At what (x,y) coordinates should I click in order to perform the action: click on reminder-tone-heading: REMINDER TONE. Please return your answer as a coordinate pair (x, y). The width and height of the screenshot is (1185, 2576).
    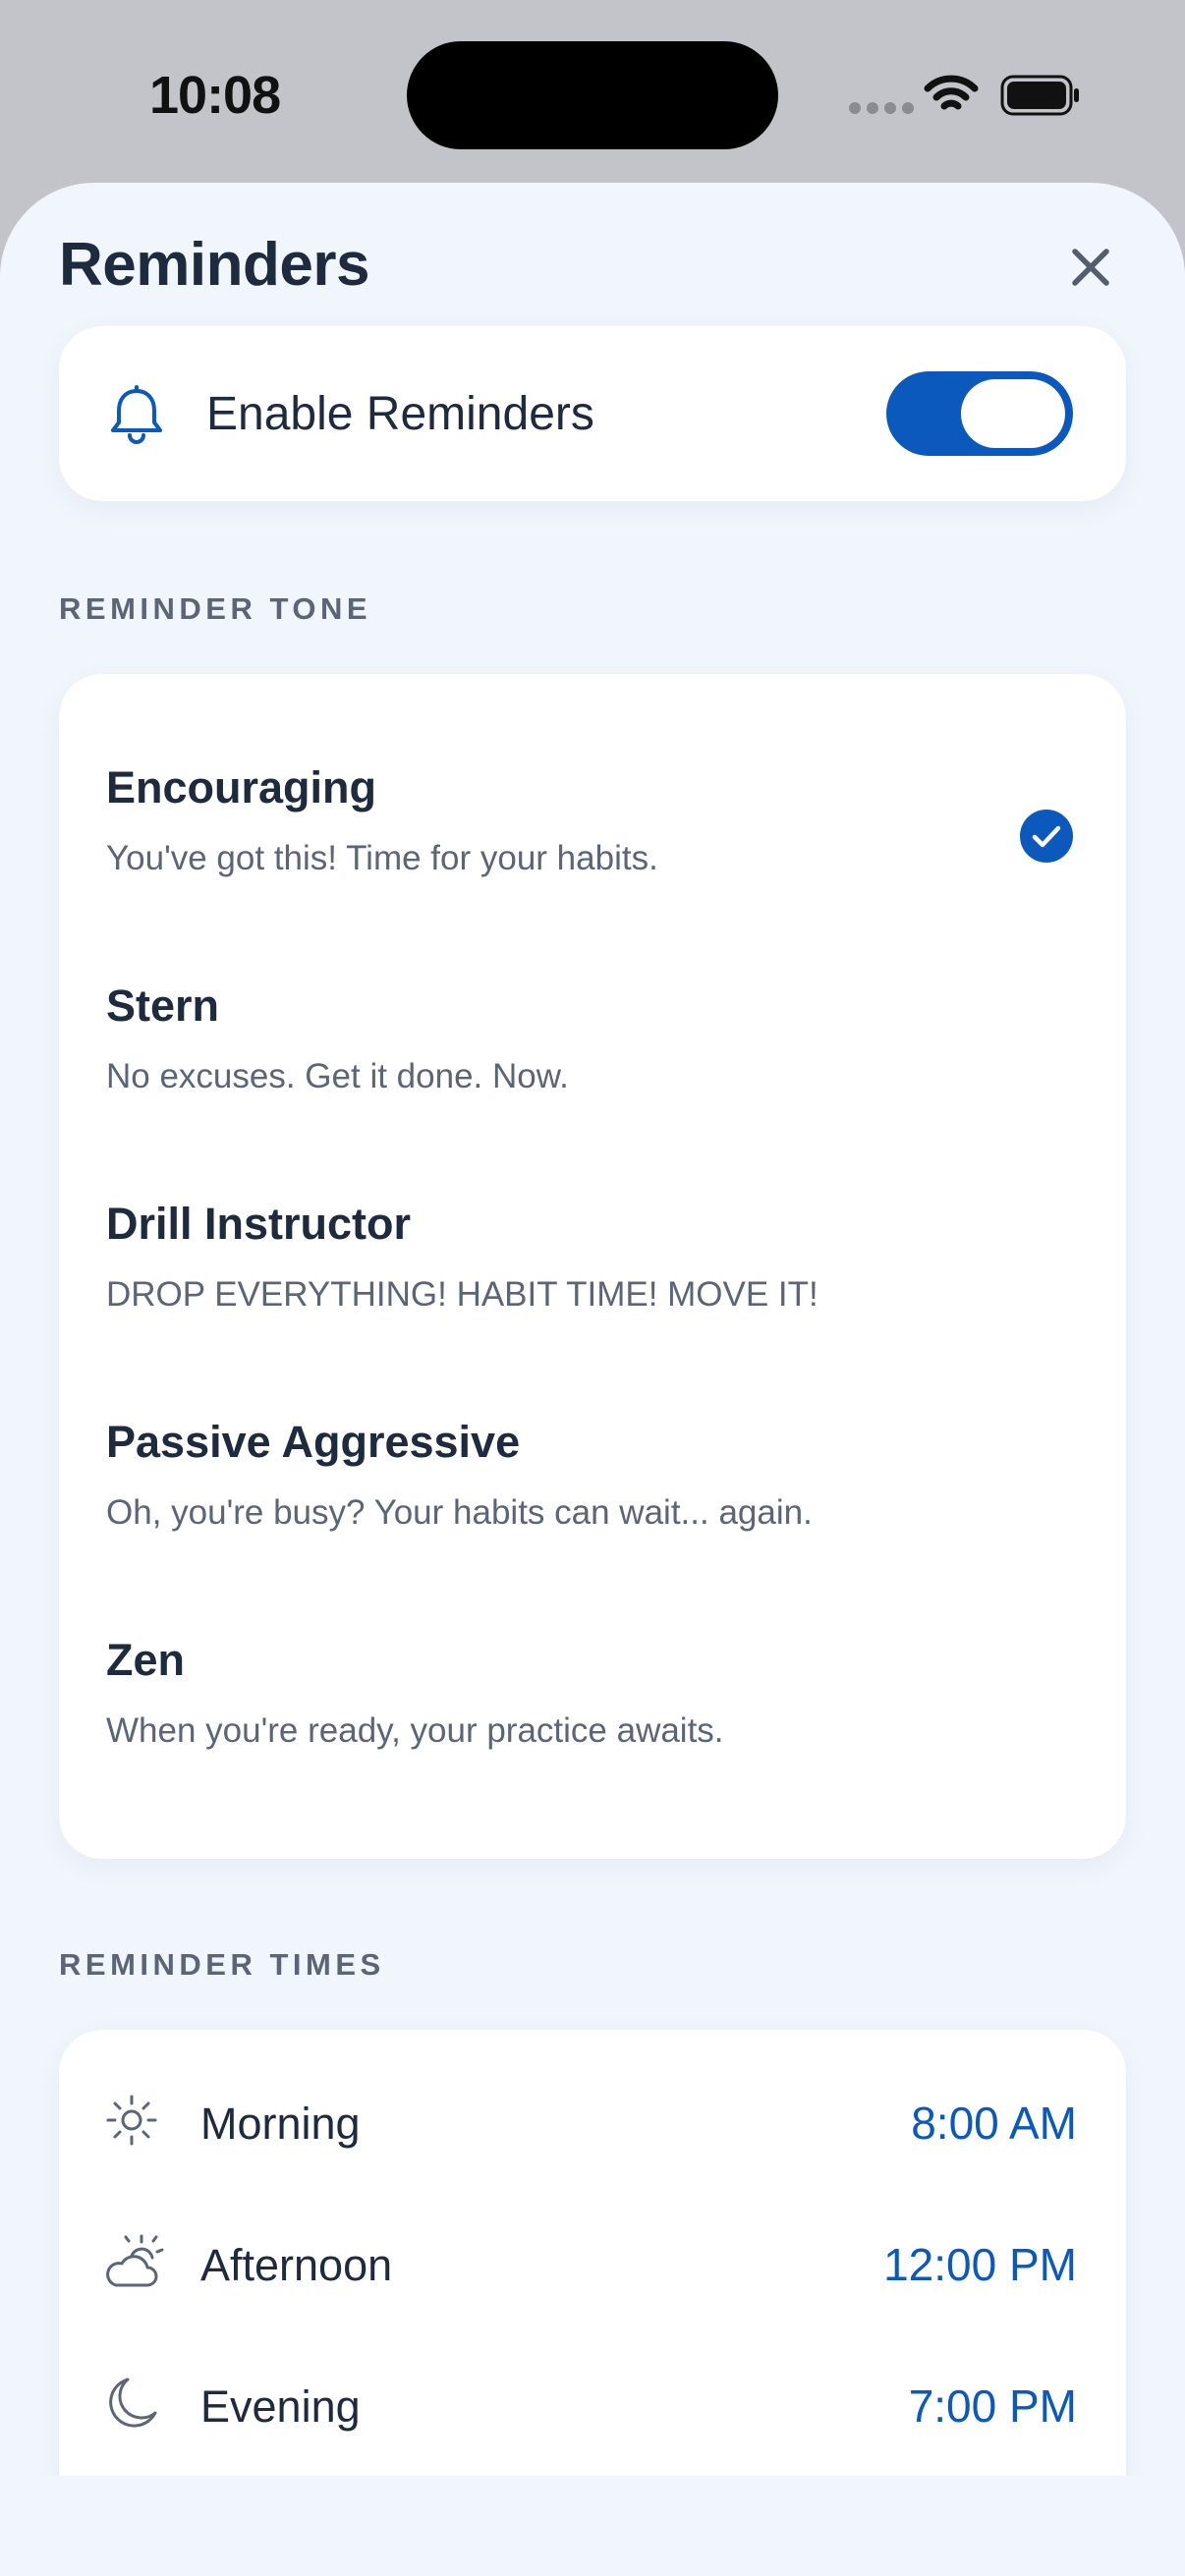
    Looking at the image, I should click on (216, 608).